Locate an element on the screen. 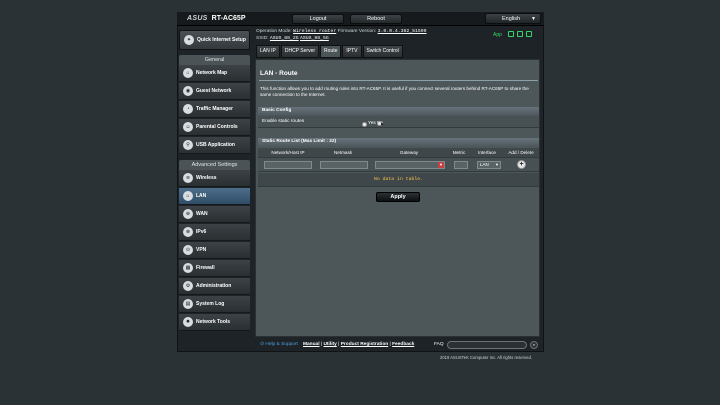 This screenshot has height=405, width=720. logout-button: Logout is located at coordinates (318, 19).